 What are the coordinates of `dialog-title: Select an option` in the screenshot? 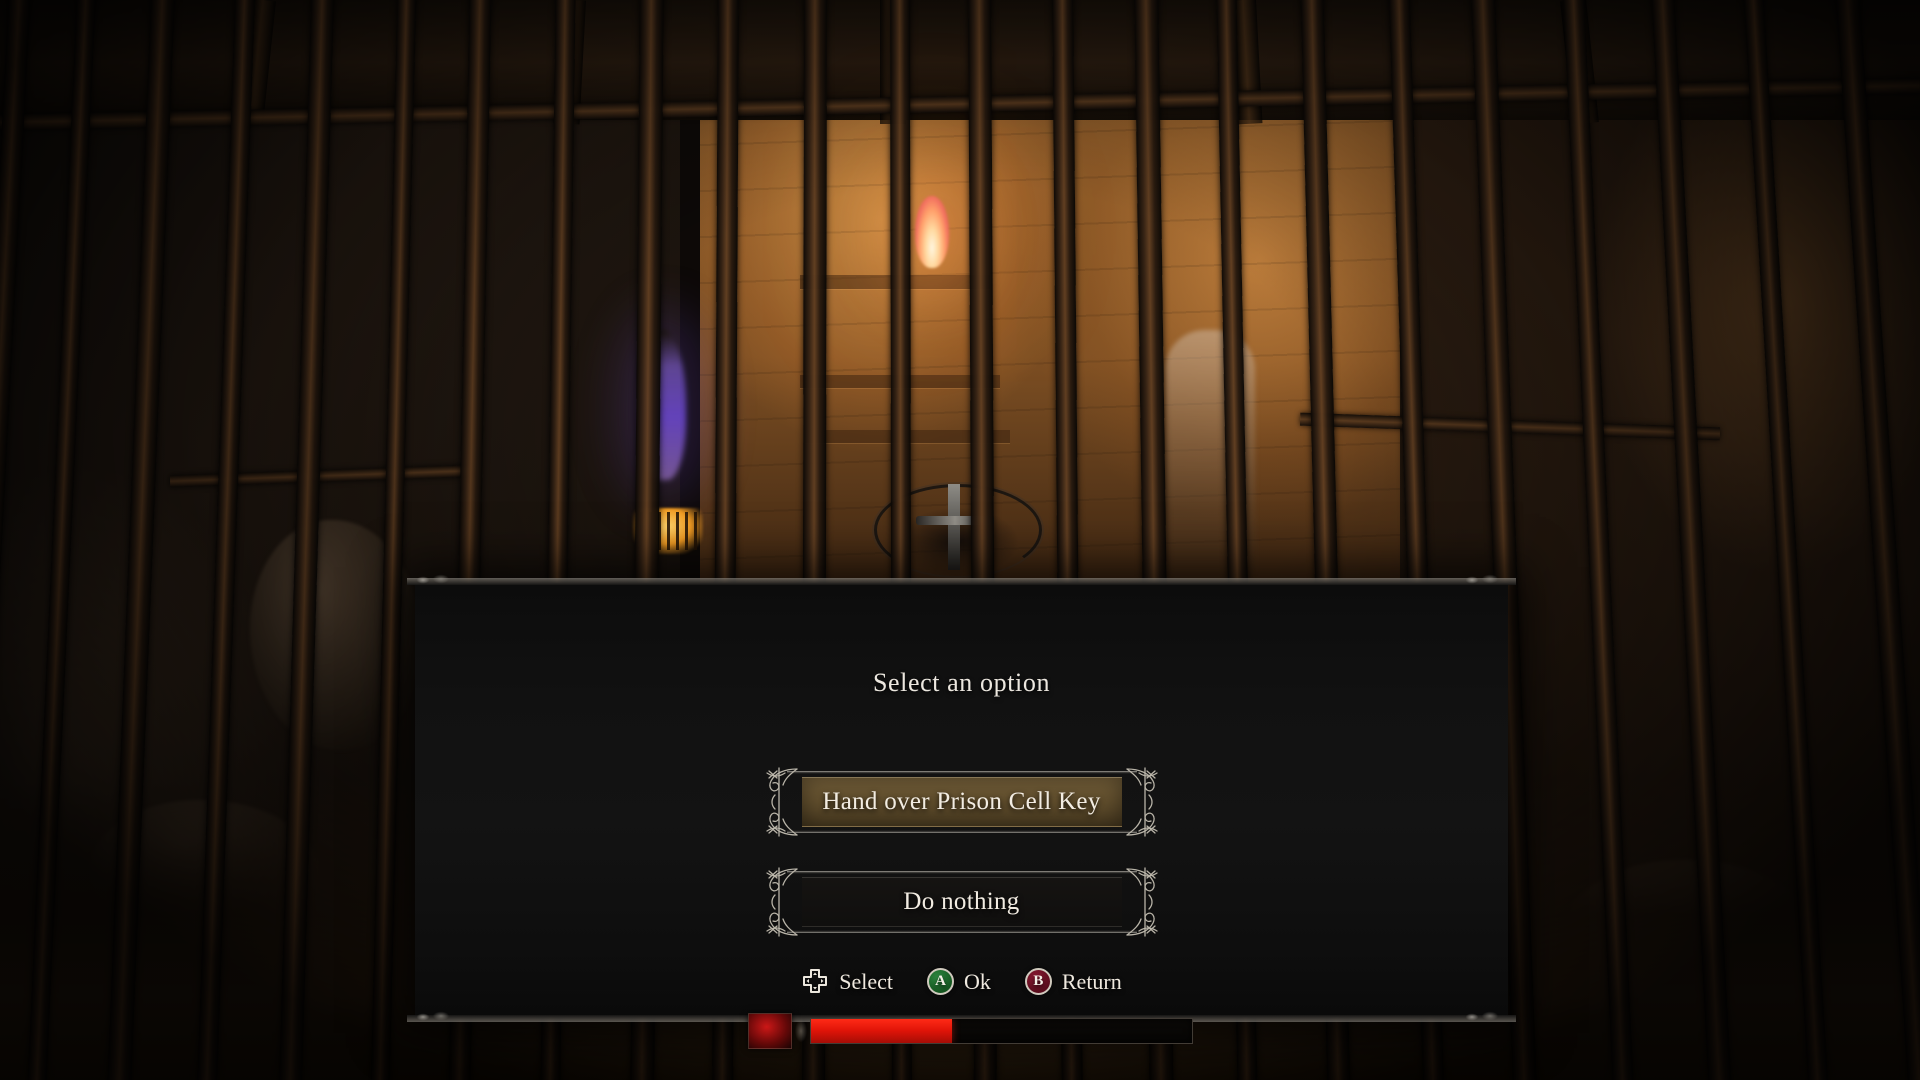 It's located at (961, 682).